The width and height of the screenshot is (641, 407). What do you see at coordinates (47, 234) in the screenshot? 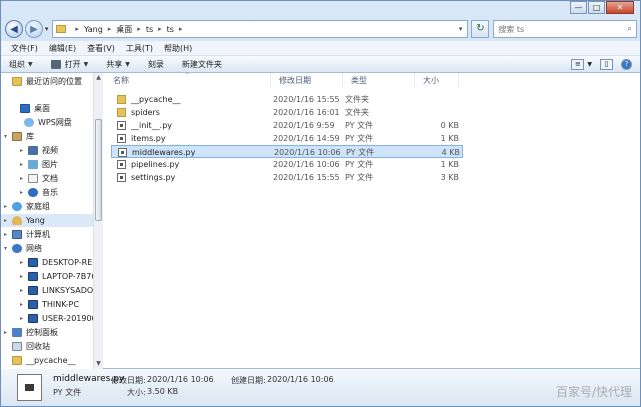
I see `sidebar-item-10: ▸ 计算机` at bounding box center [47, 234].